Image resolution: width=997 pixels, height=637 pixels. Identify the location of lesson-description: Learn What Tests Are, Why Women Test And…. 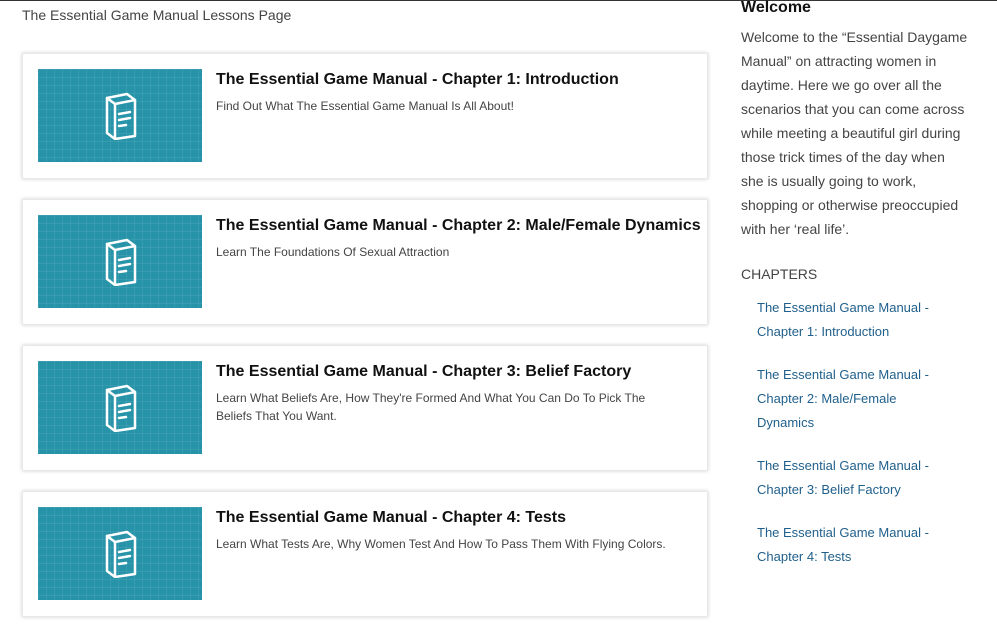
(441, 544).